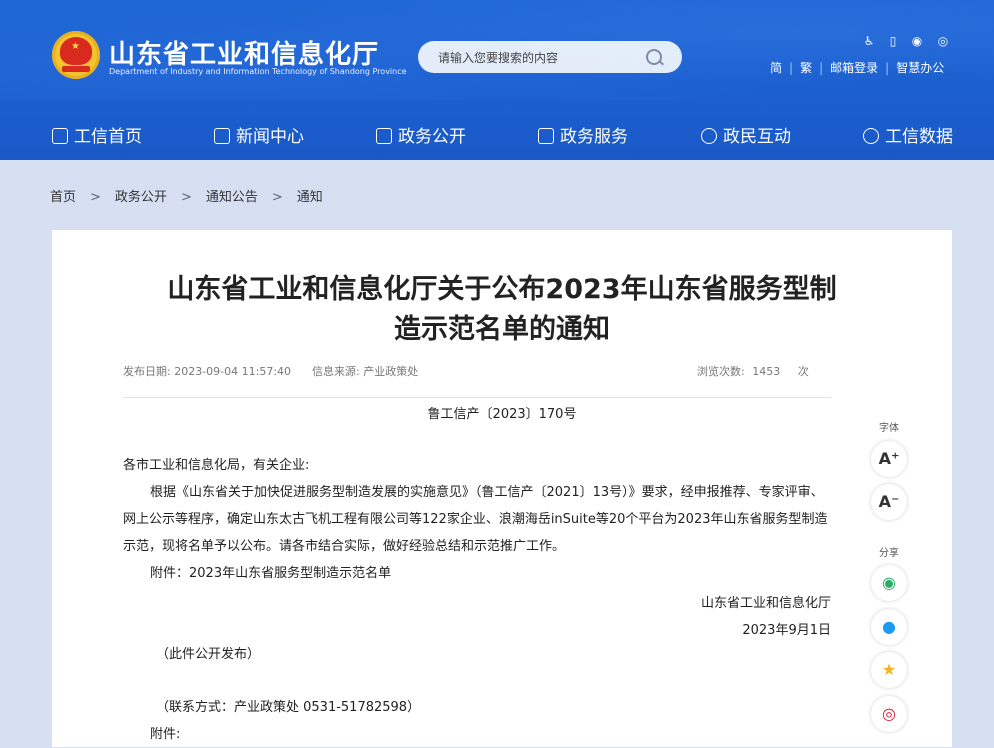 The height and width of the screenshot is (748, 994). Describe the element at coordinates (97, 134) in the screenshot. I see `nav-item-home: 工信首页` at that location.